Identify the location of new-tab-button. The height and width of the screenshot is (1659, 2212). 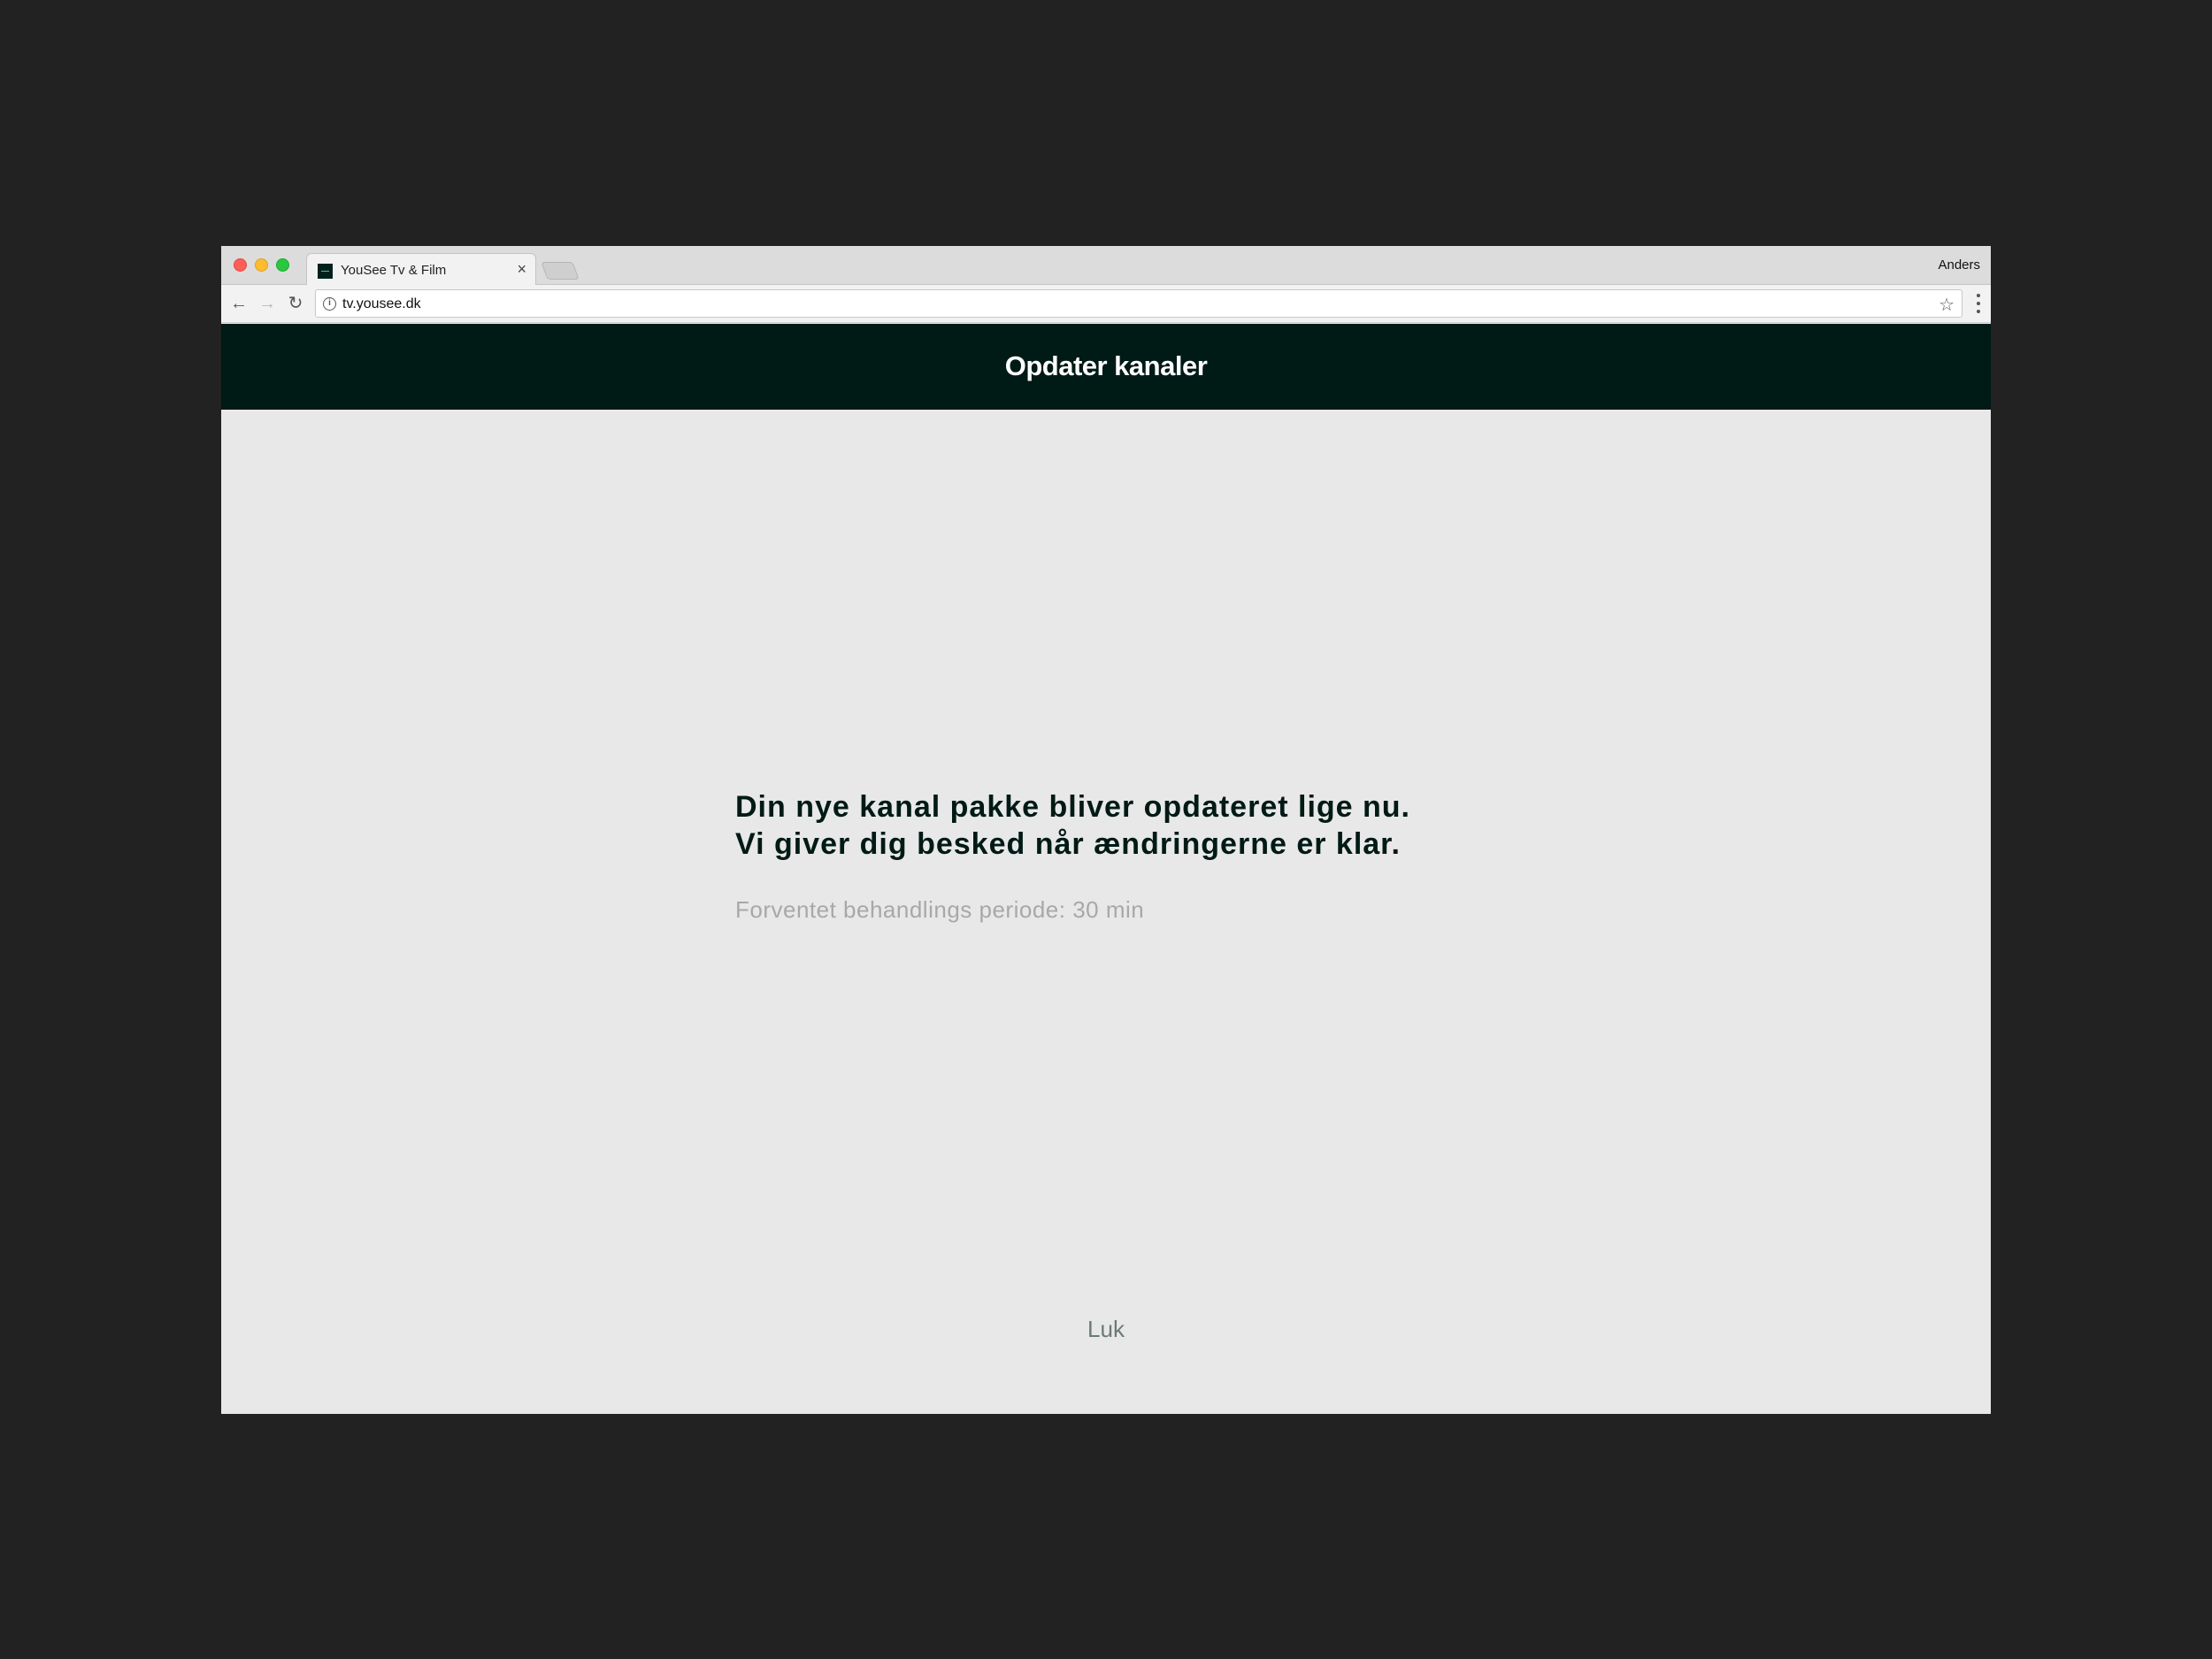
(561, 271).